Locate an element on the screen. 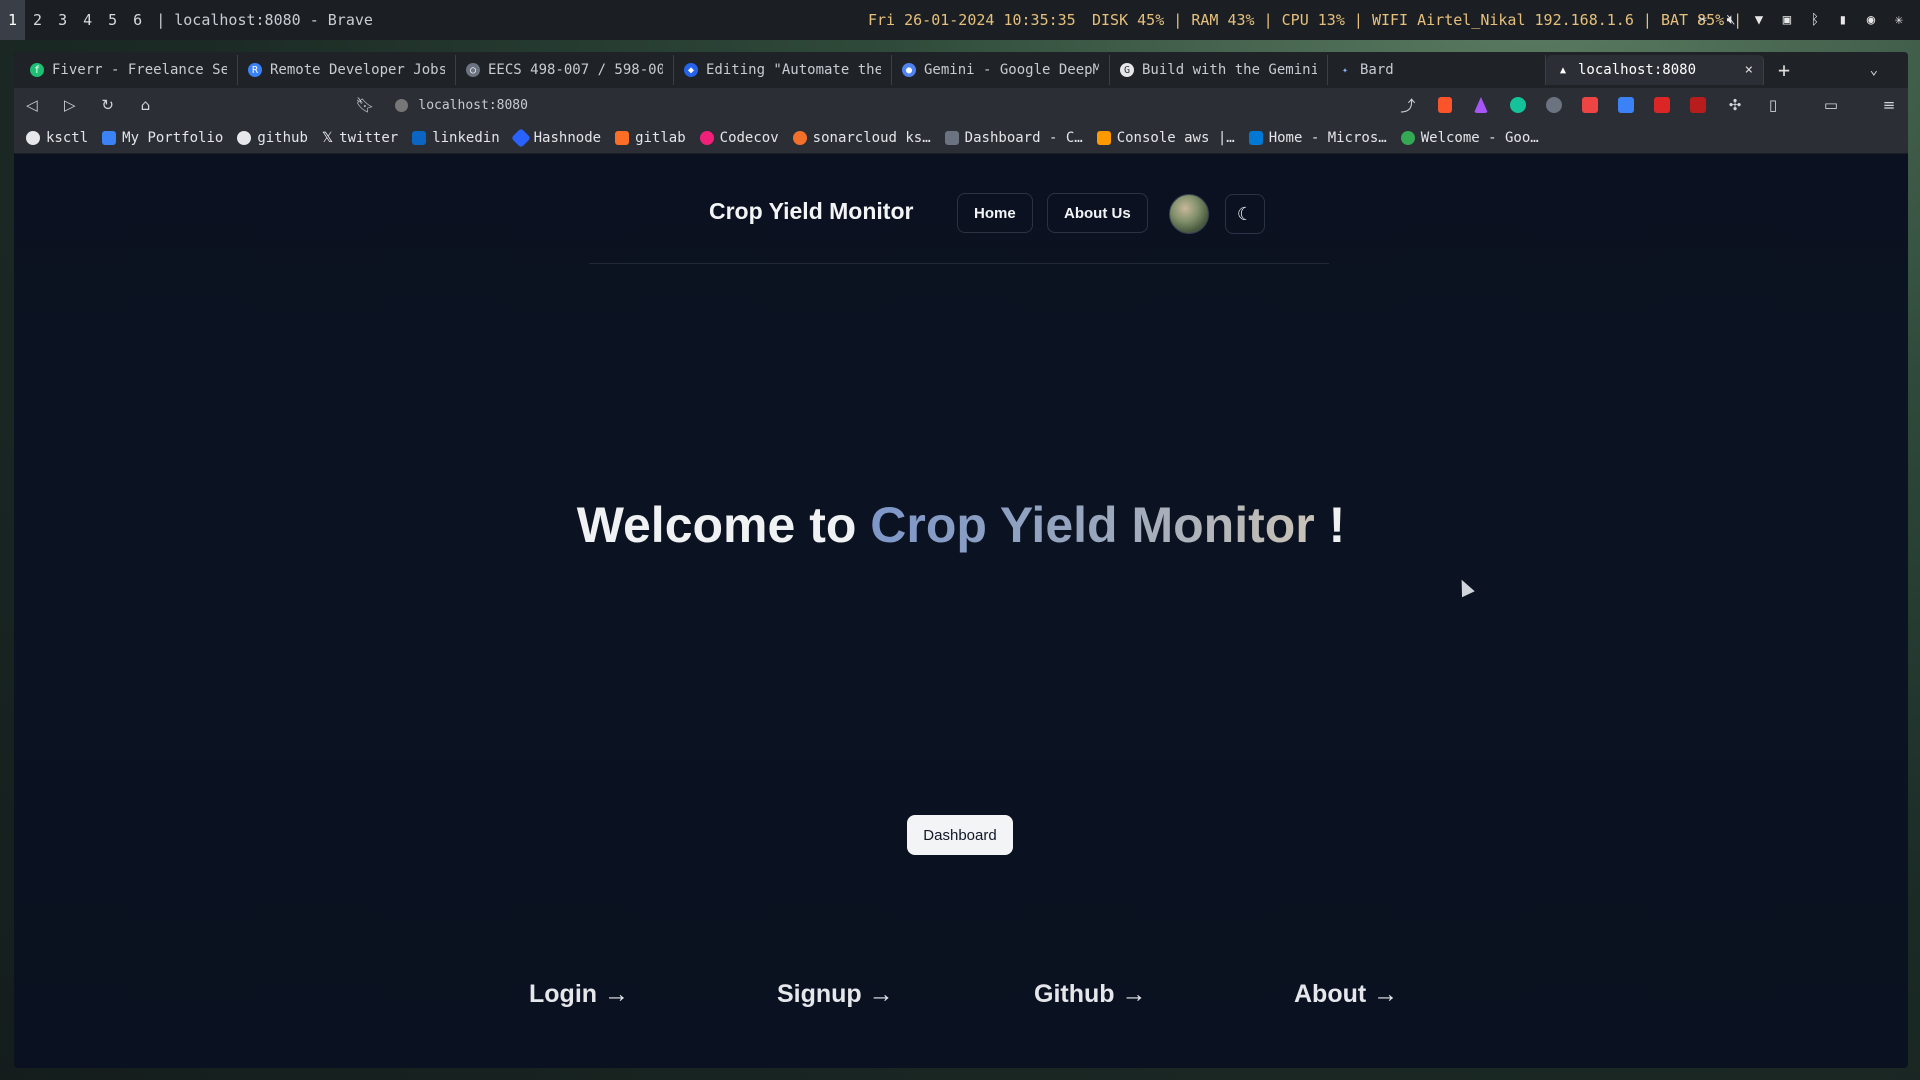 This screenshot has width=1920, height=1080. slack-icon: ✳ is located at coordinates (1899, 20).